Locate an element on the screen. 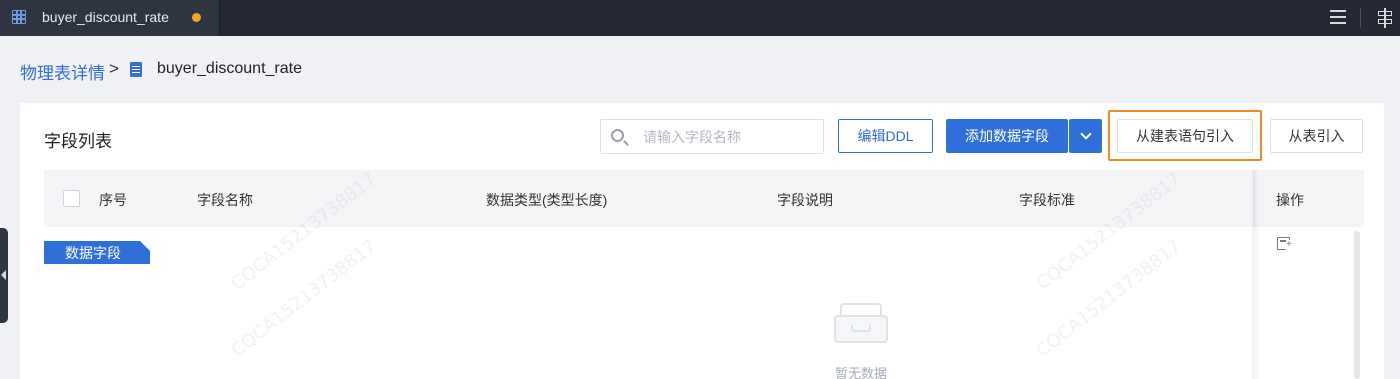  column-header-actions: 操作 is located at coordinates (1290, 200).